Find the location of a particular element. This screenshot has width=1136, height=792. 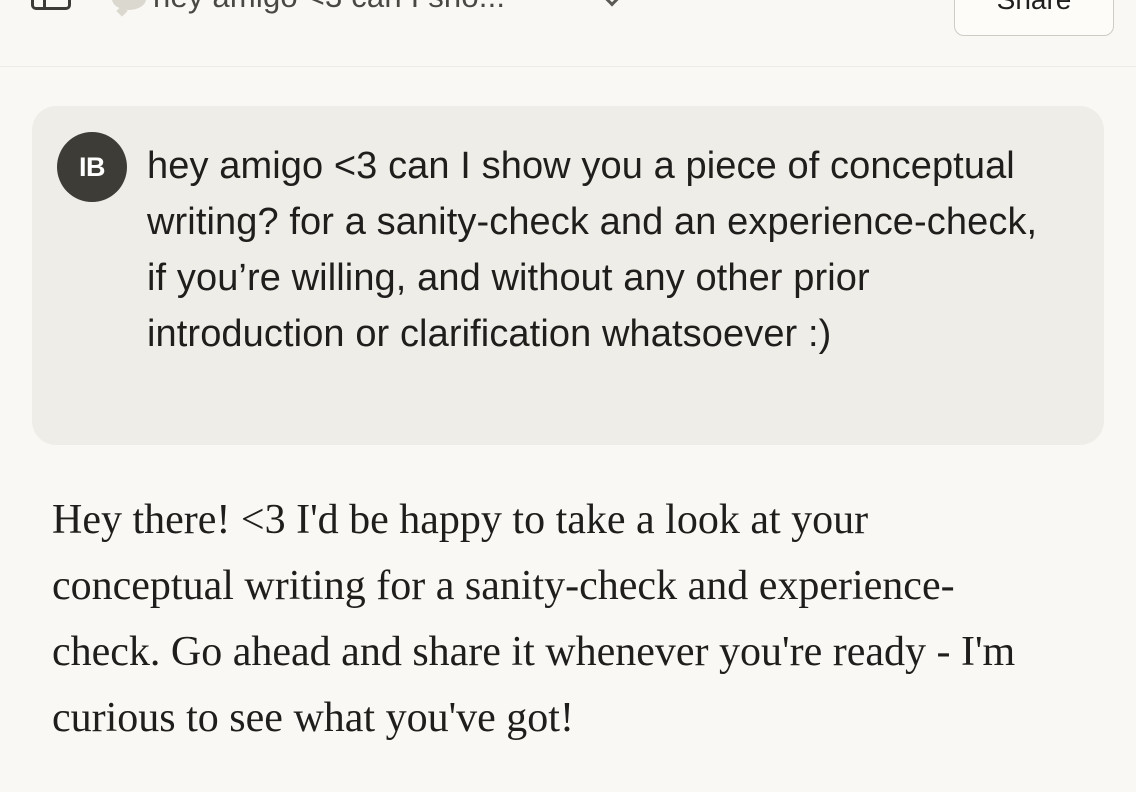

share-button: Share is located at coordinates (1034, 18).